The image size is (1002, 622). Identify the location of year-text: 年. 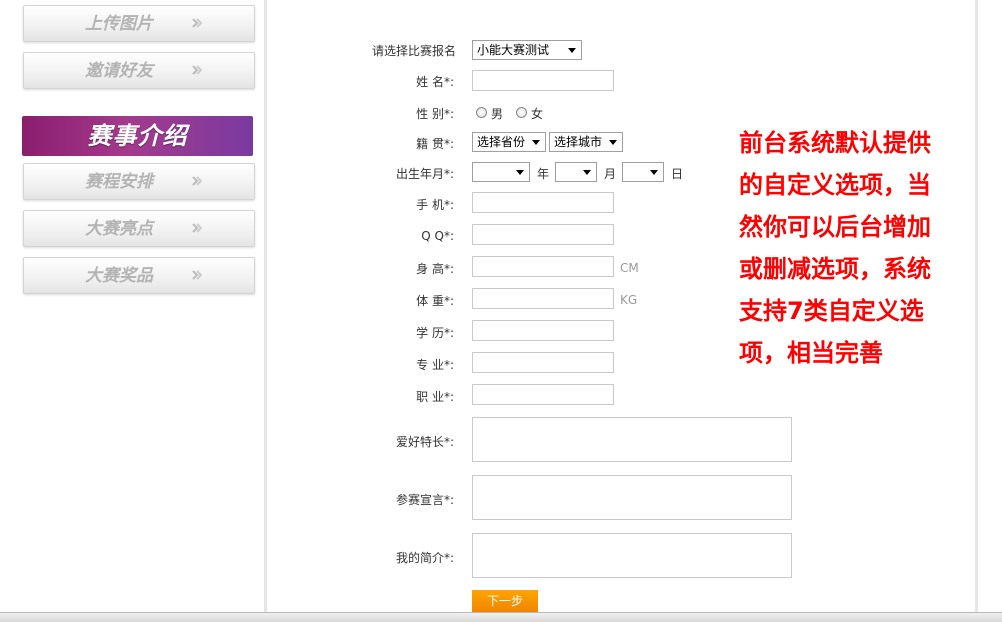
(543, 174).